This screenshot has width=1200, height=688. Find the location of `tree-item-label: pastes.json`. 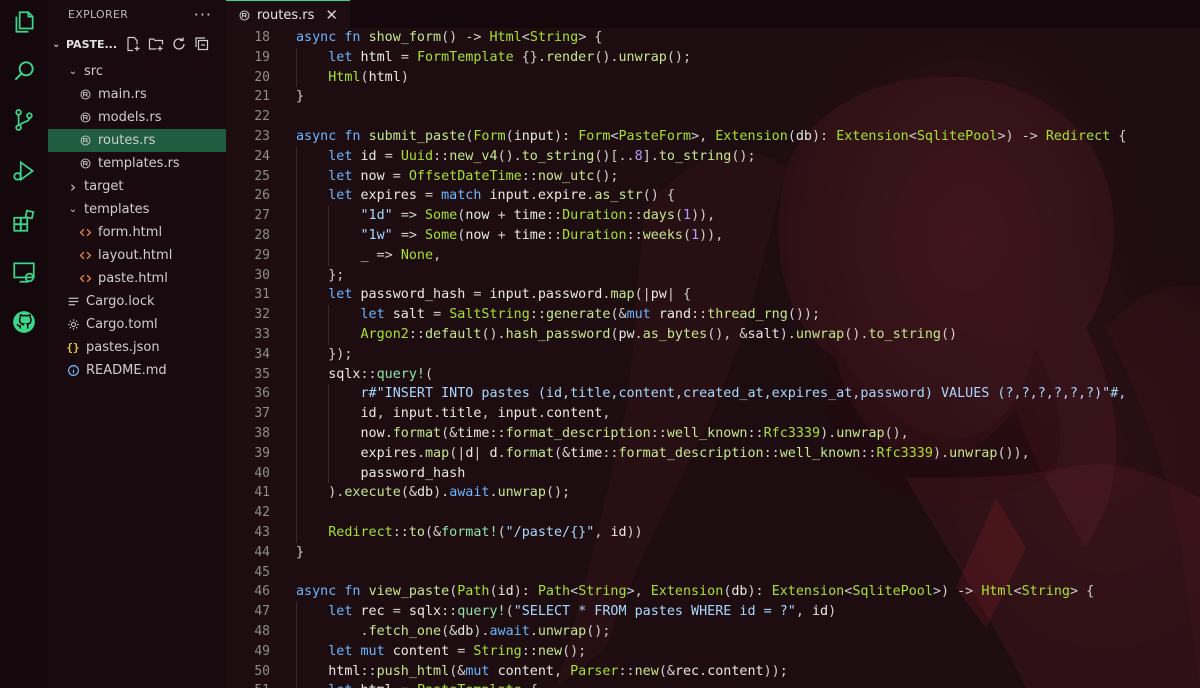

tree-item-label: pastes.json is located at coordinates (123, 347).